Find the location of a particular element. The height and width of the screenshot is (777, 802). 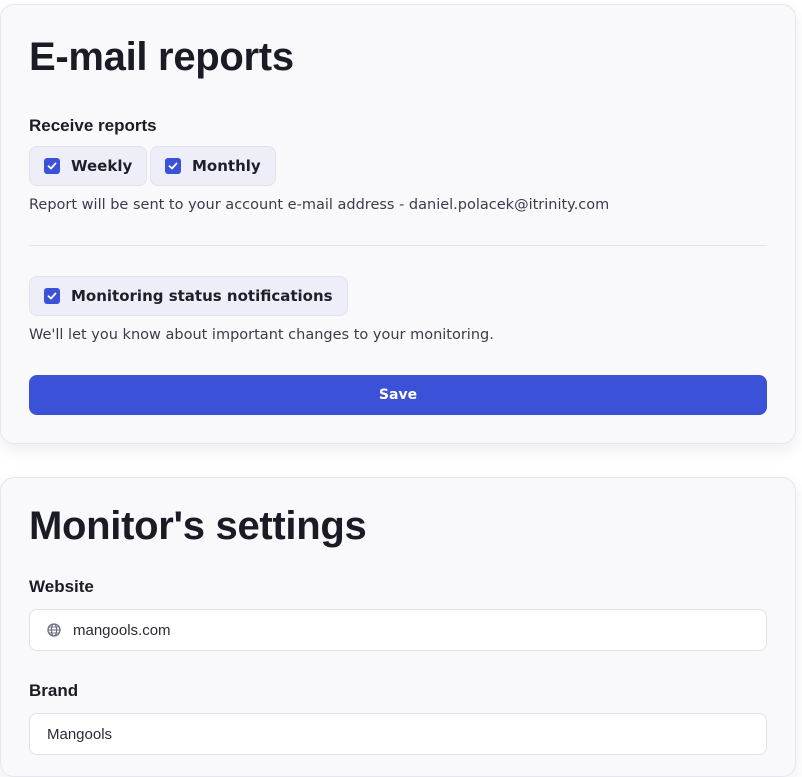

receive-reports-label: Receive reports is located at coordinates (93, 125).